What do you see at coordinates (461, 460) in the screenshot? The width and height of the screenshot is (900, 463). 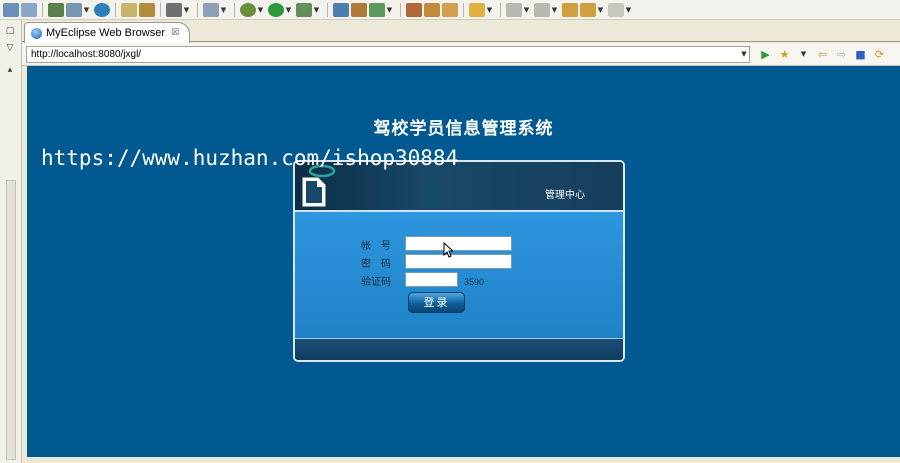 I see `status-bar` at bounding box center [461, 460].